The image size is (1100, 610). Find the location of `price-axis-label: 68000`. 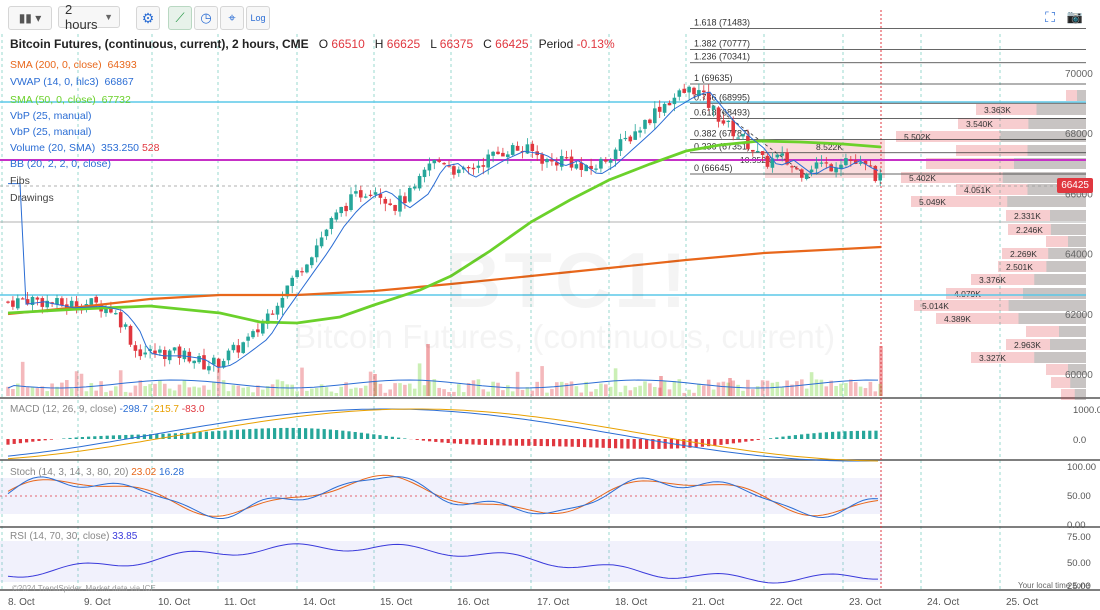

price-axis-label: 68000 is located at coordinates (1079, 134).